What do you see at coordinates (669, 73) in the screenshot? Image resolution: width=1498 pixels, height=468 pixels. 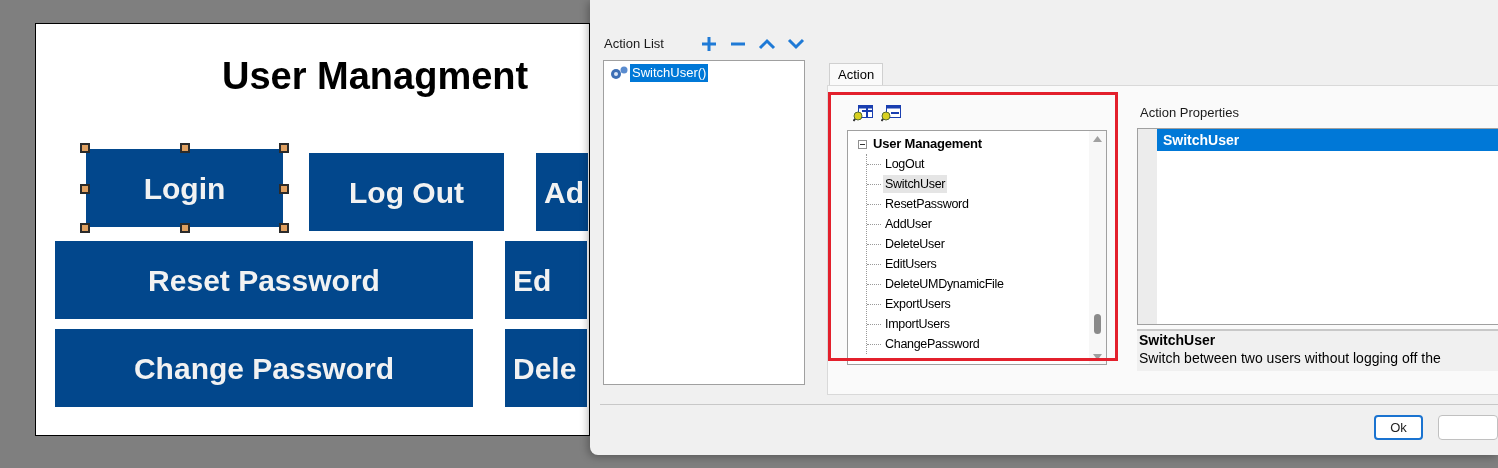 I see `action-list-item: SwitchUser()` at bounding box center [669, 73].